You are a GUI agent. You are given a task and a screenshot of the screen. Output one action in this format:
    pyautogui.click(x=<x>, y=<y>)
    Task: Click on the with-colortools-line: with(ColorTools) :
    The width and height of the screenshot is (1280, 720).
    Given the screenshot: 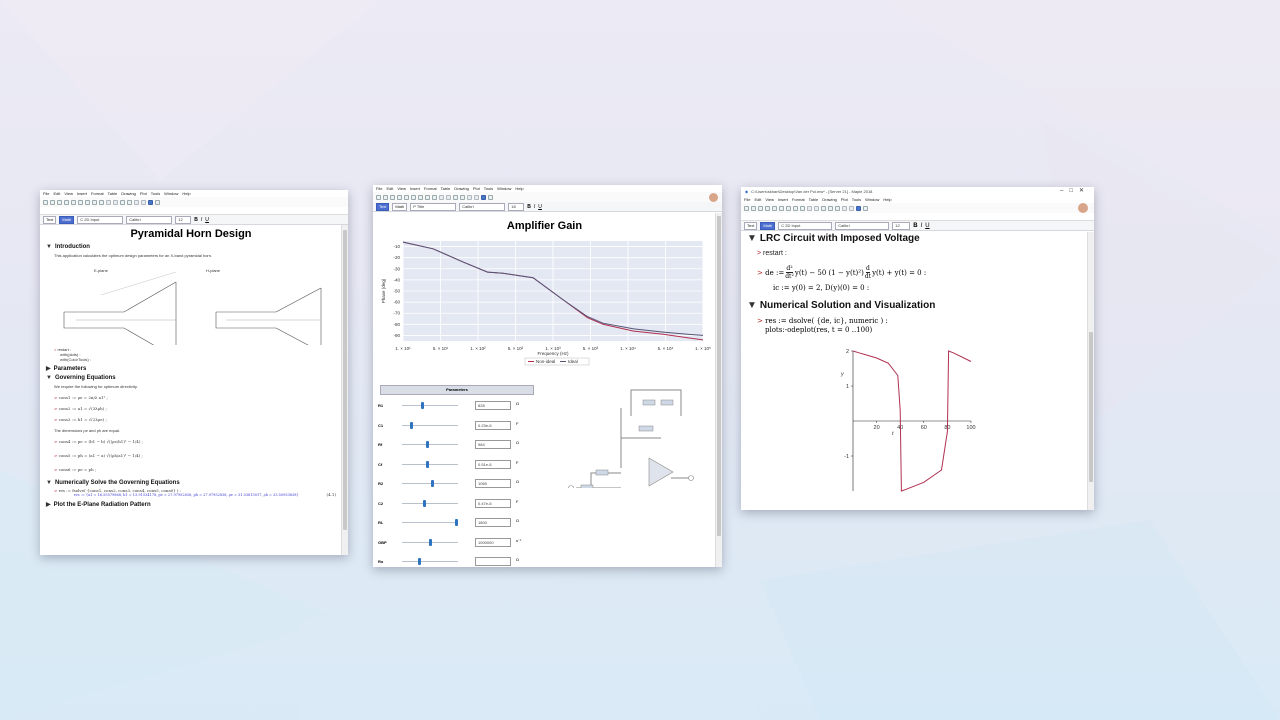 What is the action you would take?
    pyautogui.click(x=198, y=359)
    